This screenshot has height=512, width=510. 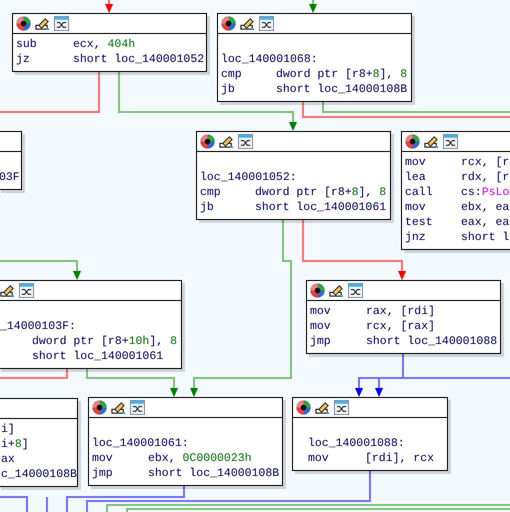 What do you see at coordinates (419, 192) in the screenshot?
I see `instruction-mnemonic: call` at bounding box center [419, 192].